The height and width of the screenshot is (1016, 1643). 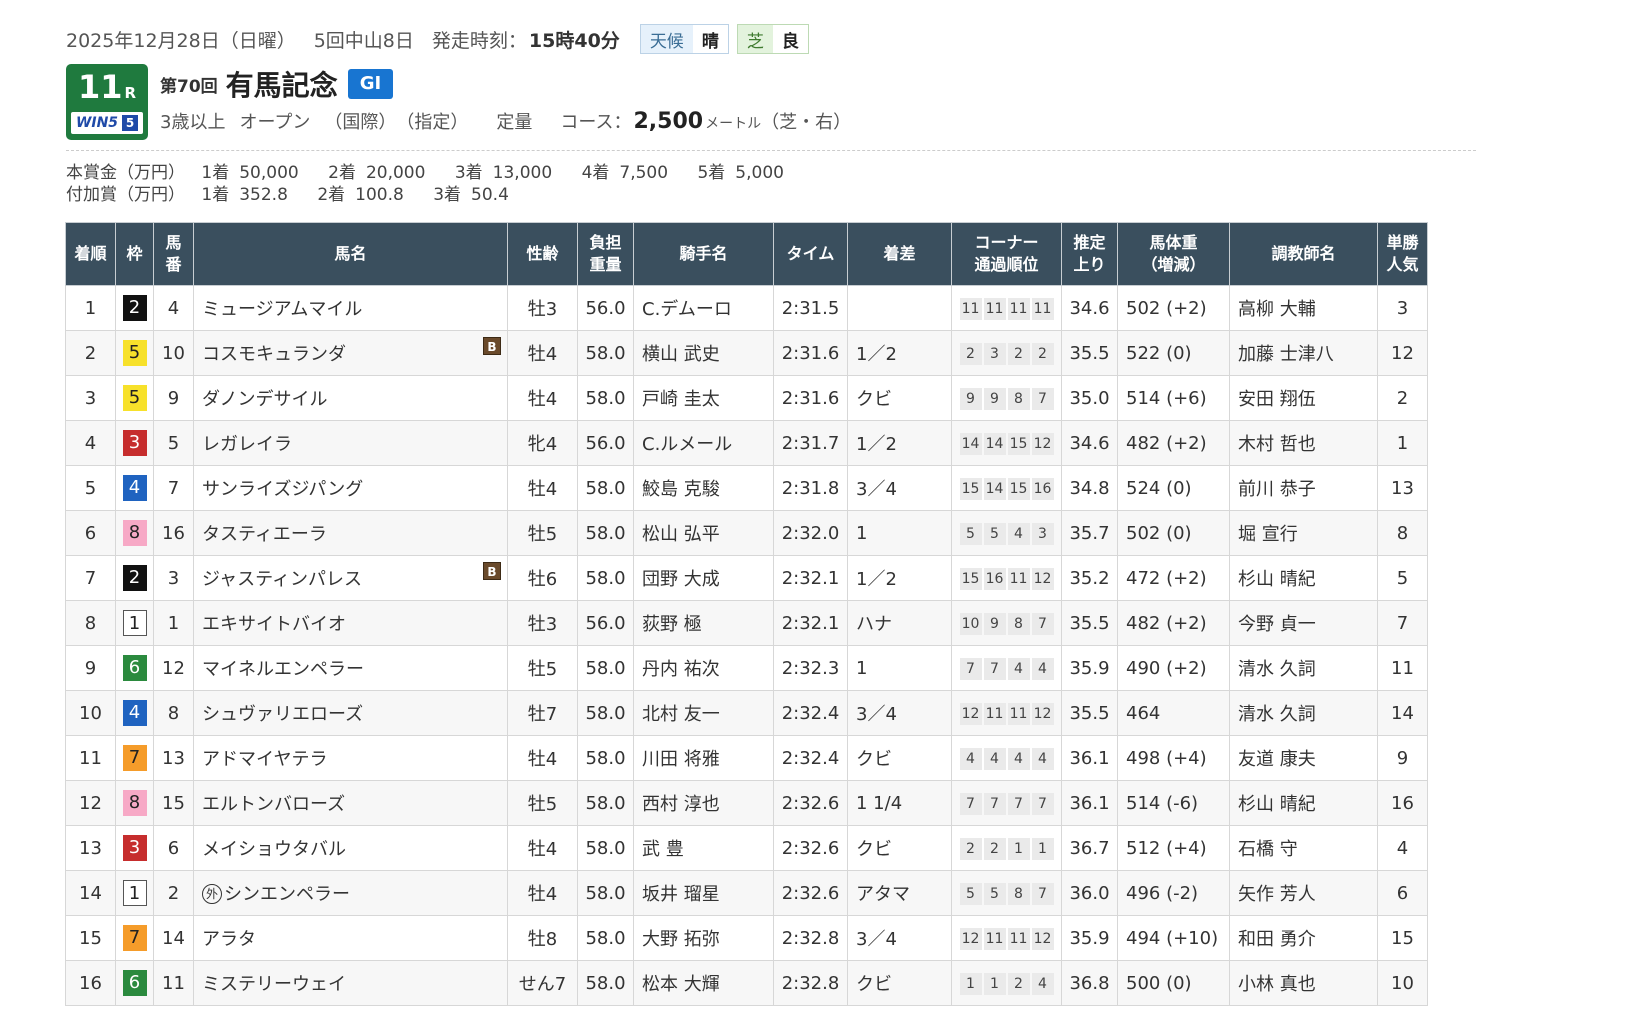 What do you see at coordinates (1402, 443) in the screenshot?
I see `popularity: 1` at bounding box center [1402, 443].